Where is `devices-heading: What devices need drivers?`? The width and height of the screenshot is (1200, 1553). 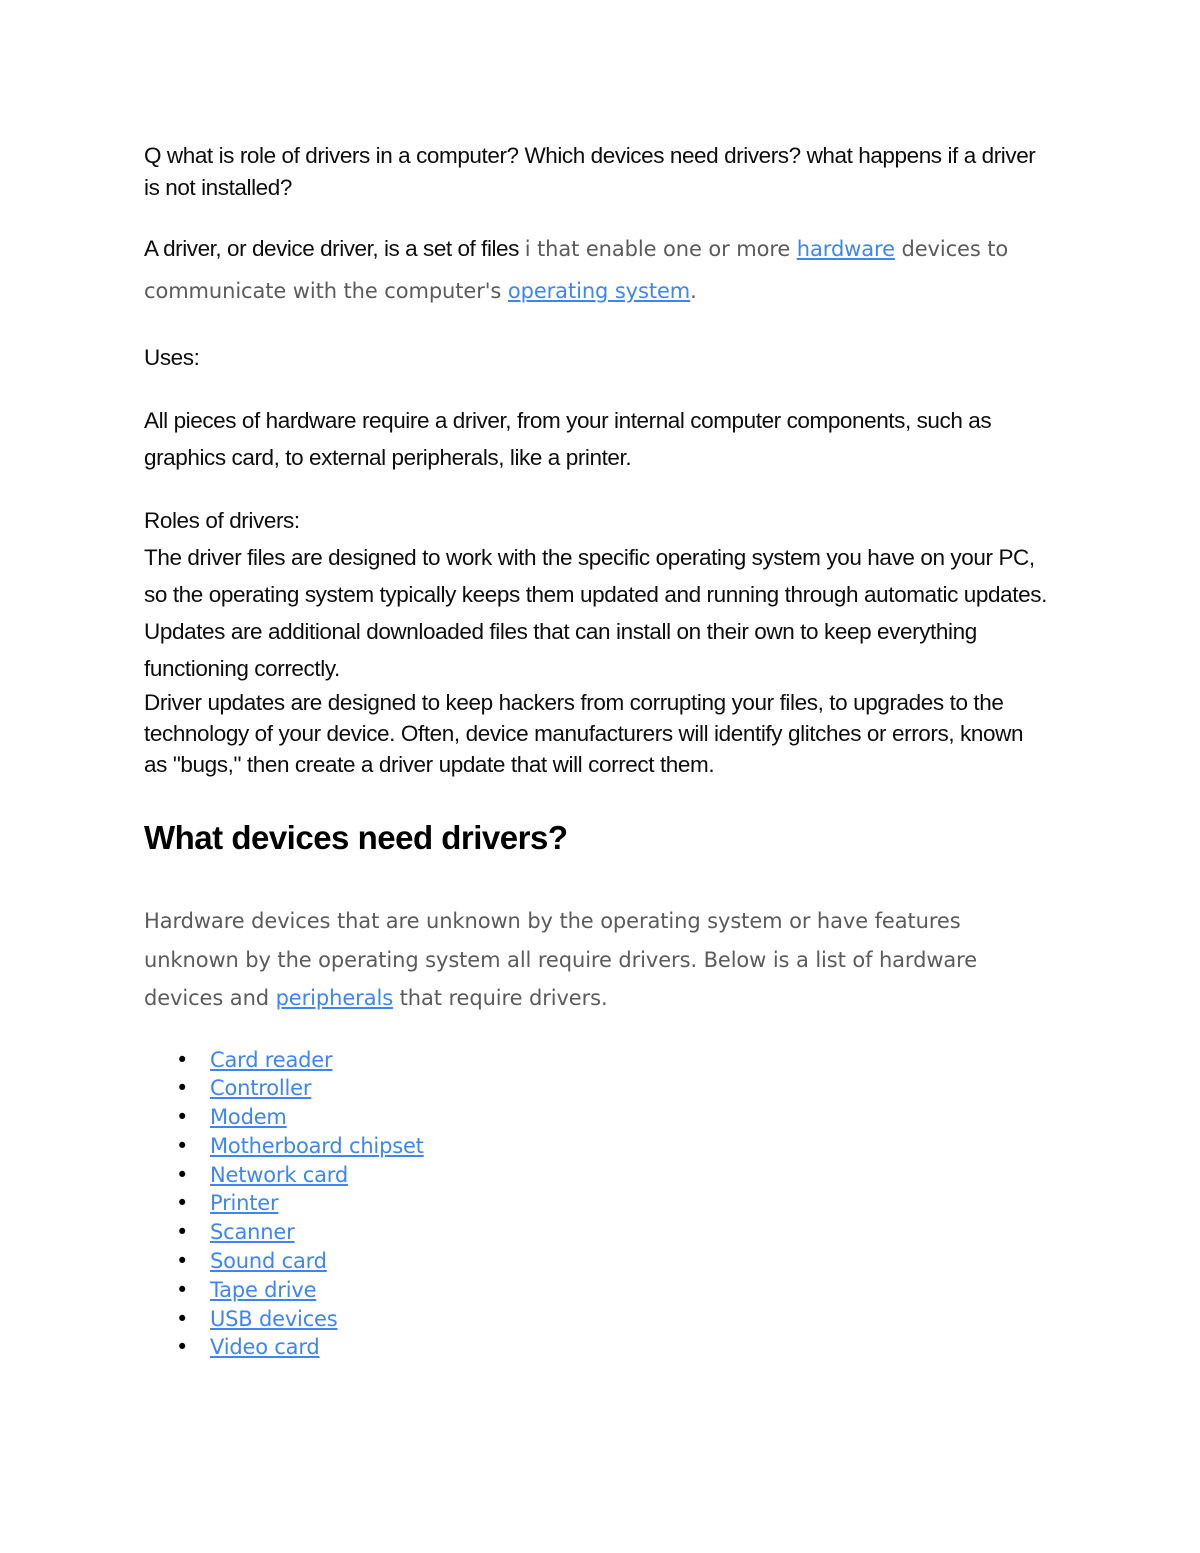
devices-heading: What devices need drivers? is located at coordinates (356, 837).